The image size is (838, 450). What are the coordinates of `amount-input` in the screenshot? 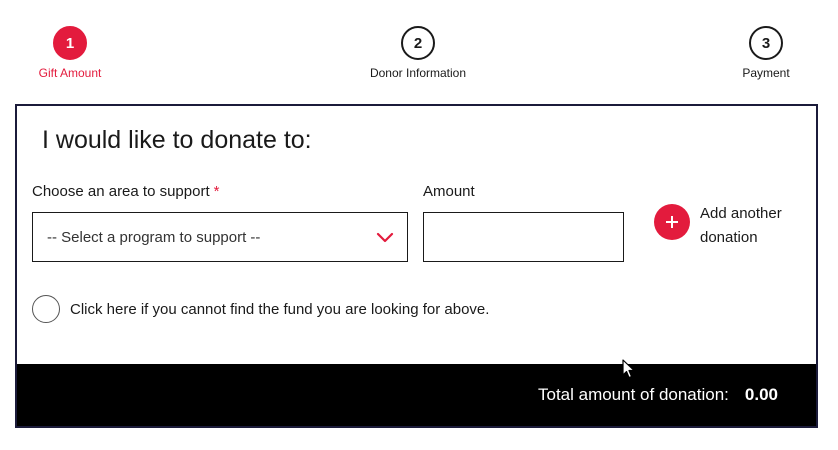 It's located at (523, 237).